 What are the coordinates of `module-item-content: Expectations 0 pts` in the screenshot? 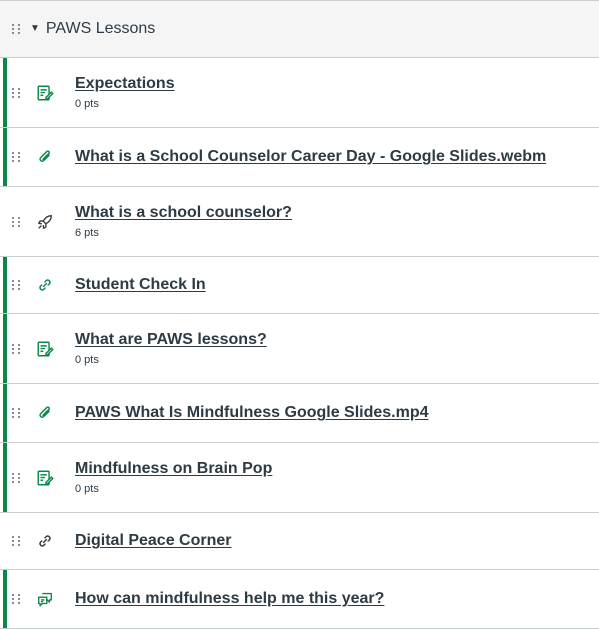 It's located at (125, 92).